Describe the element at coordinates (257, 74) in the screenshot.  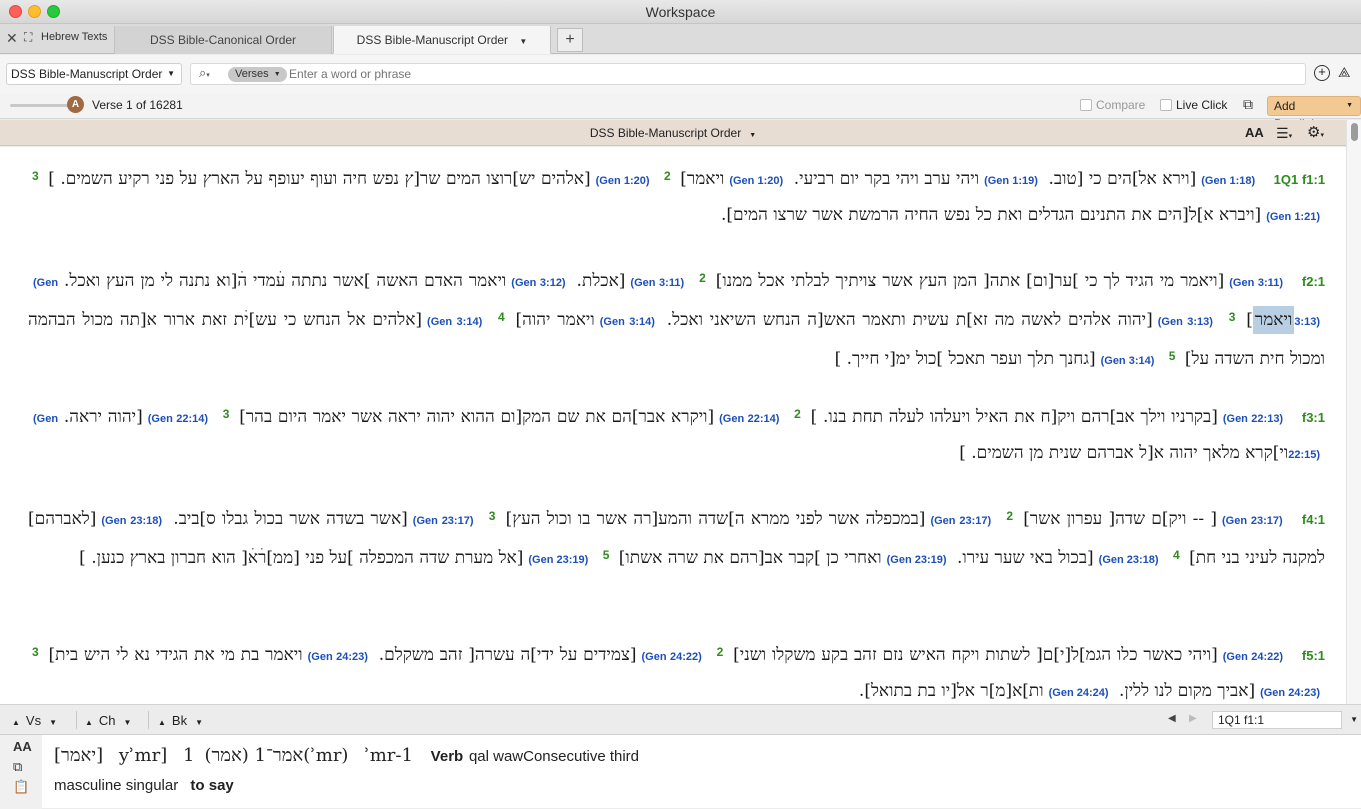
I see `search-scope-select: Verses ▼` at that location.